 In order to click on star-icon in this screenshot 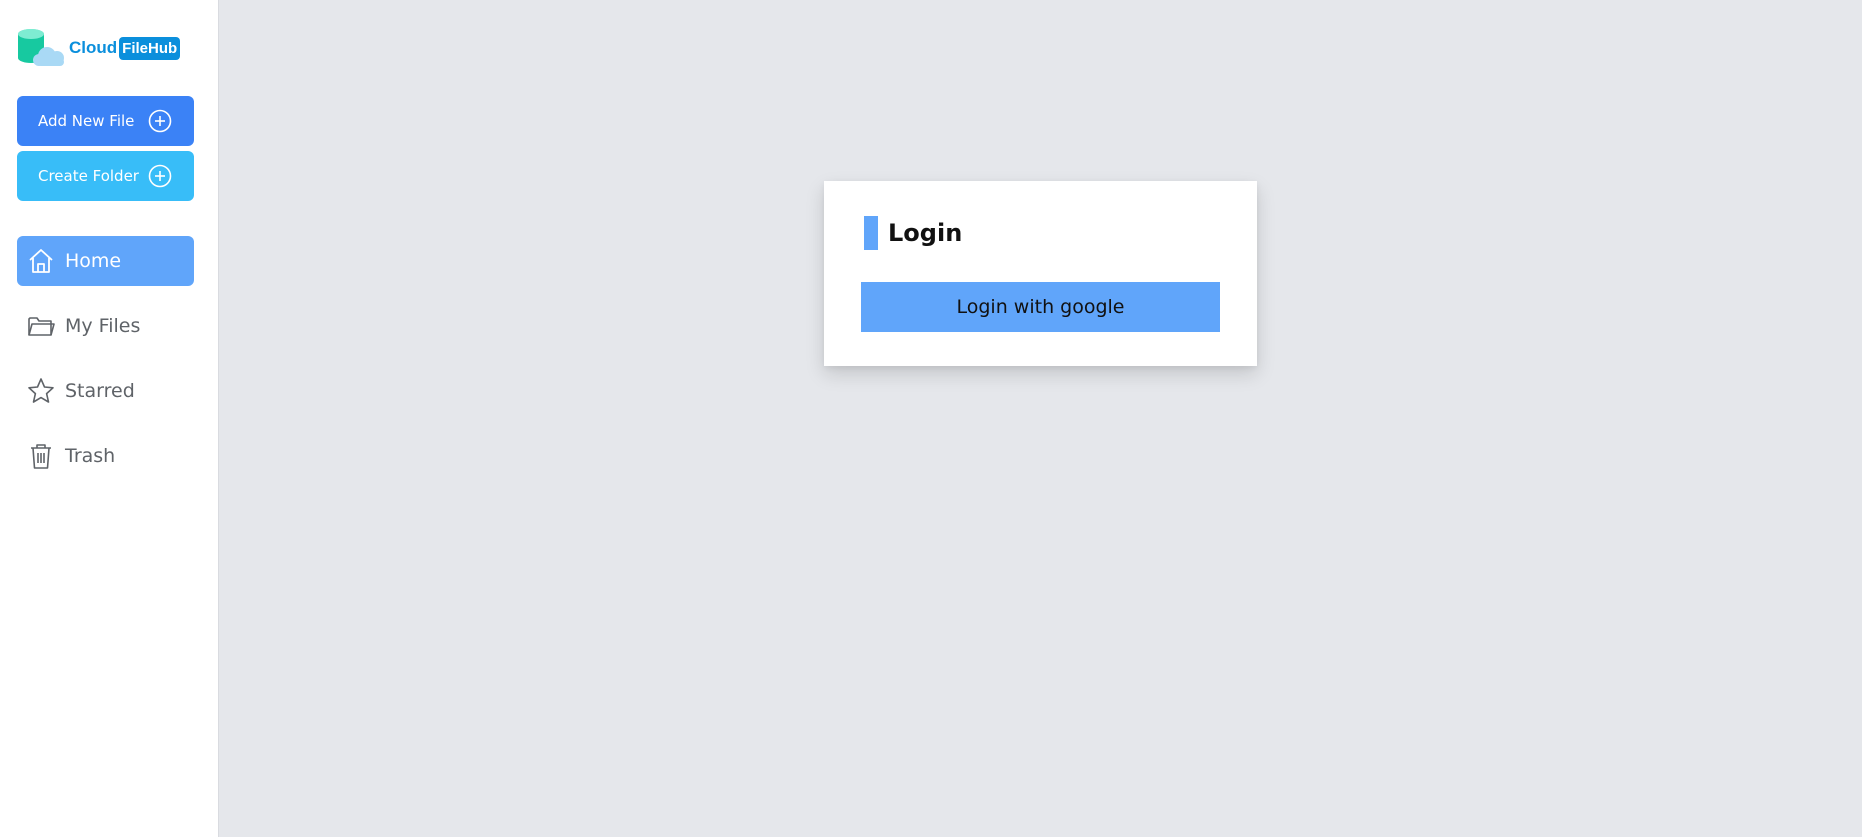, I will do `click(41, 391)`.